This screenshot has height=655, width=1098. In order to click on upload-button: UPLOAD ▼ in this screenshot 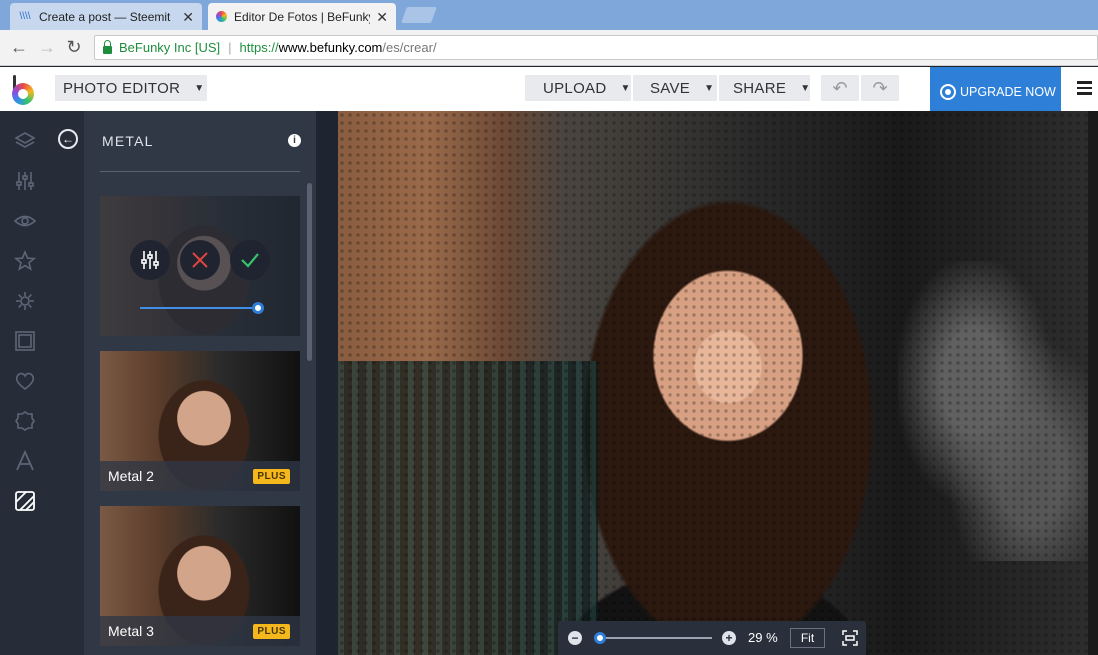, I will do `click(578, 88)`.